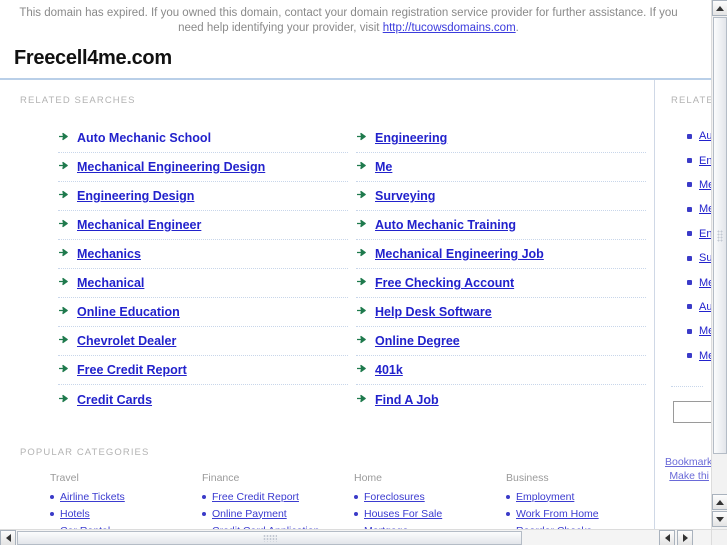 The height and width of the screenshot is (545, 727). Describe the element at coordinates (407, 400) in the screenshot. I see `related-search-link: Find A Job` at that location.